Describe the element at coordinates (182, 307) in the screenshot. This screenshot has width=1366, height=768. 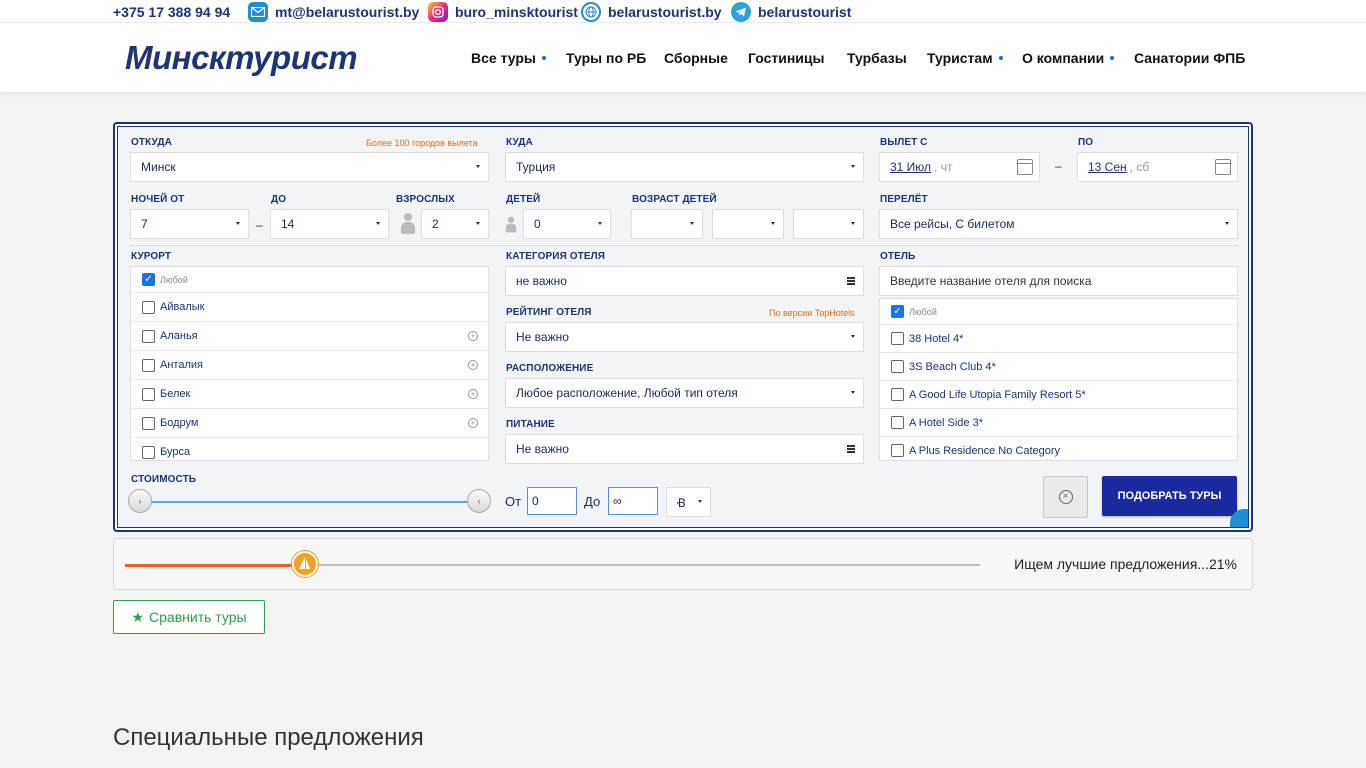
I see `resort-name: Айвалык` at that location.